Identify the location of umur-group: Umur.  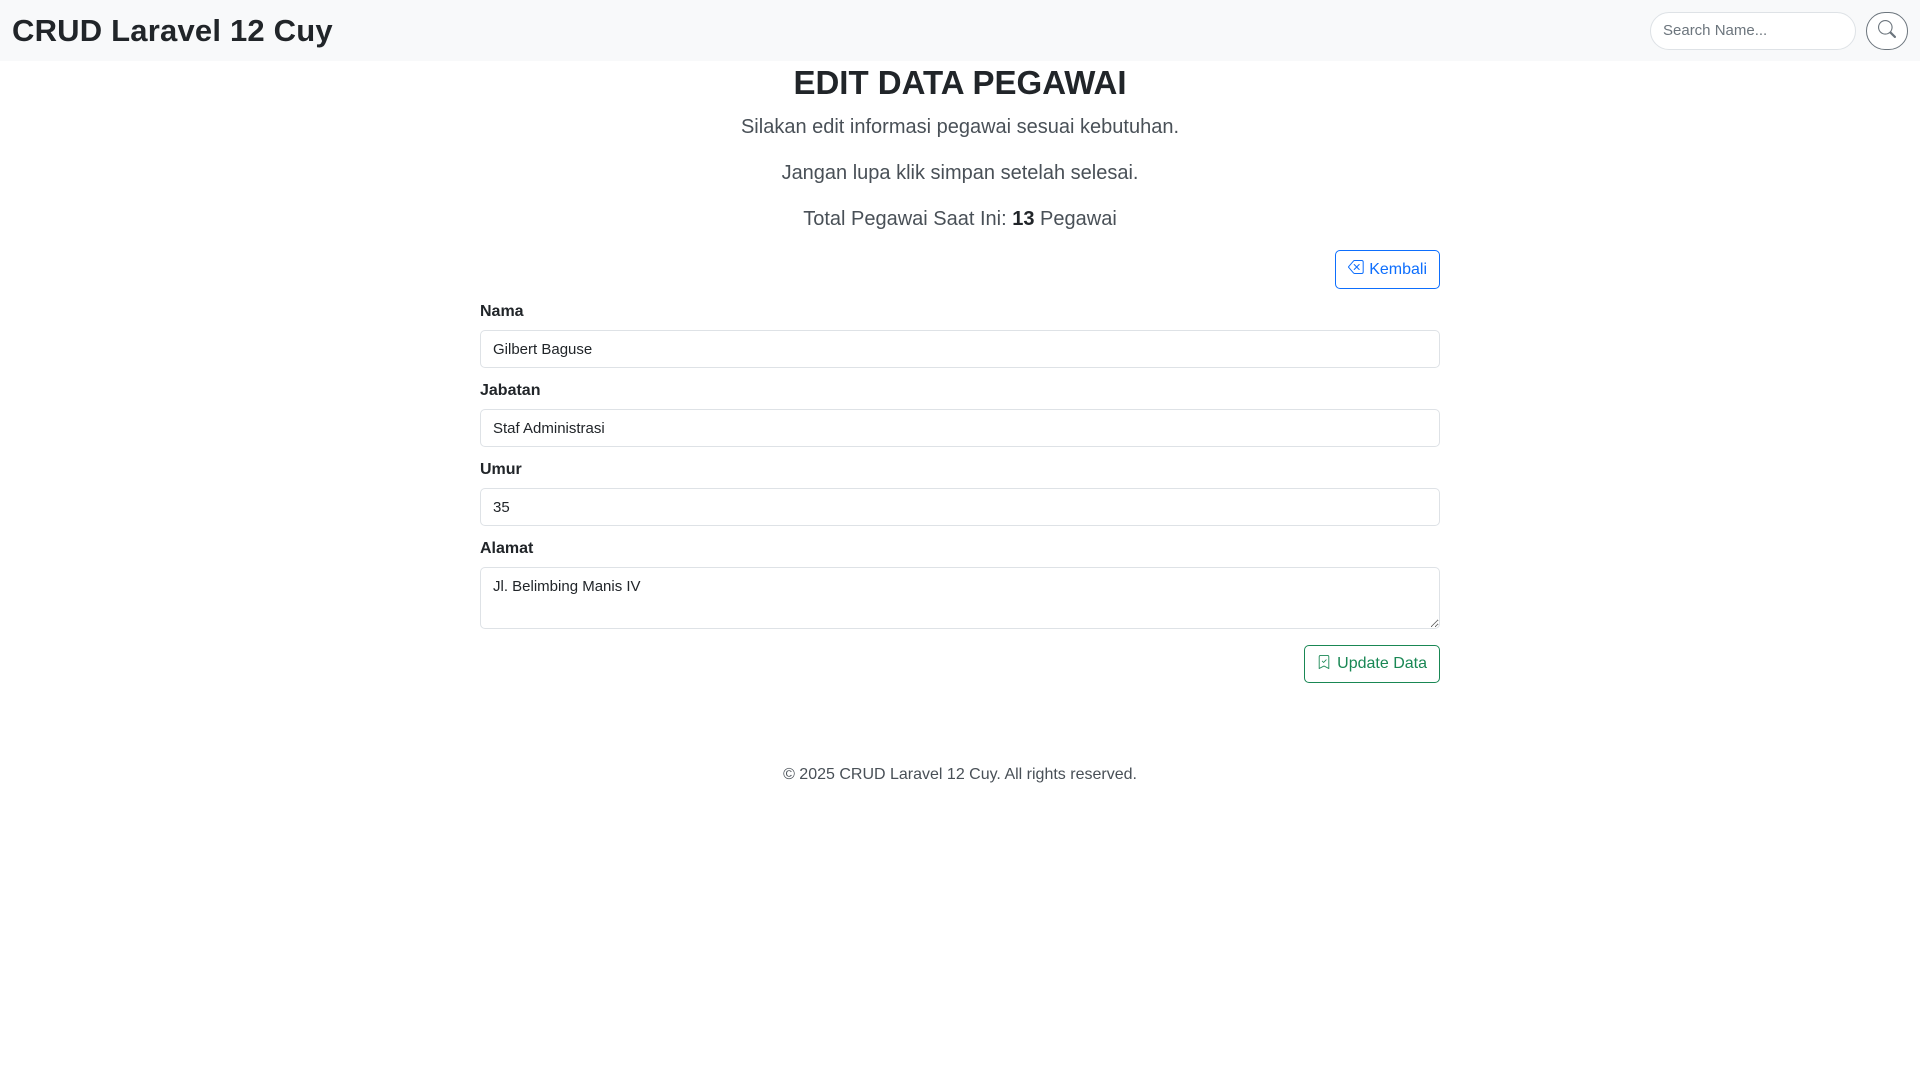
(960, 491).